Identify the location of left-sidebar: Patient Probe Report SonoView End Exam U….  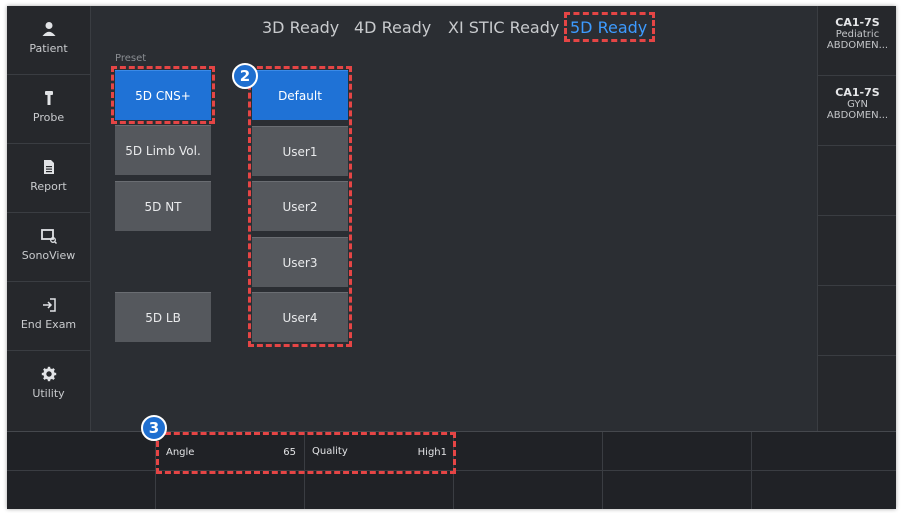
(49, 218).